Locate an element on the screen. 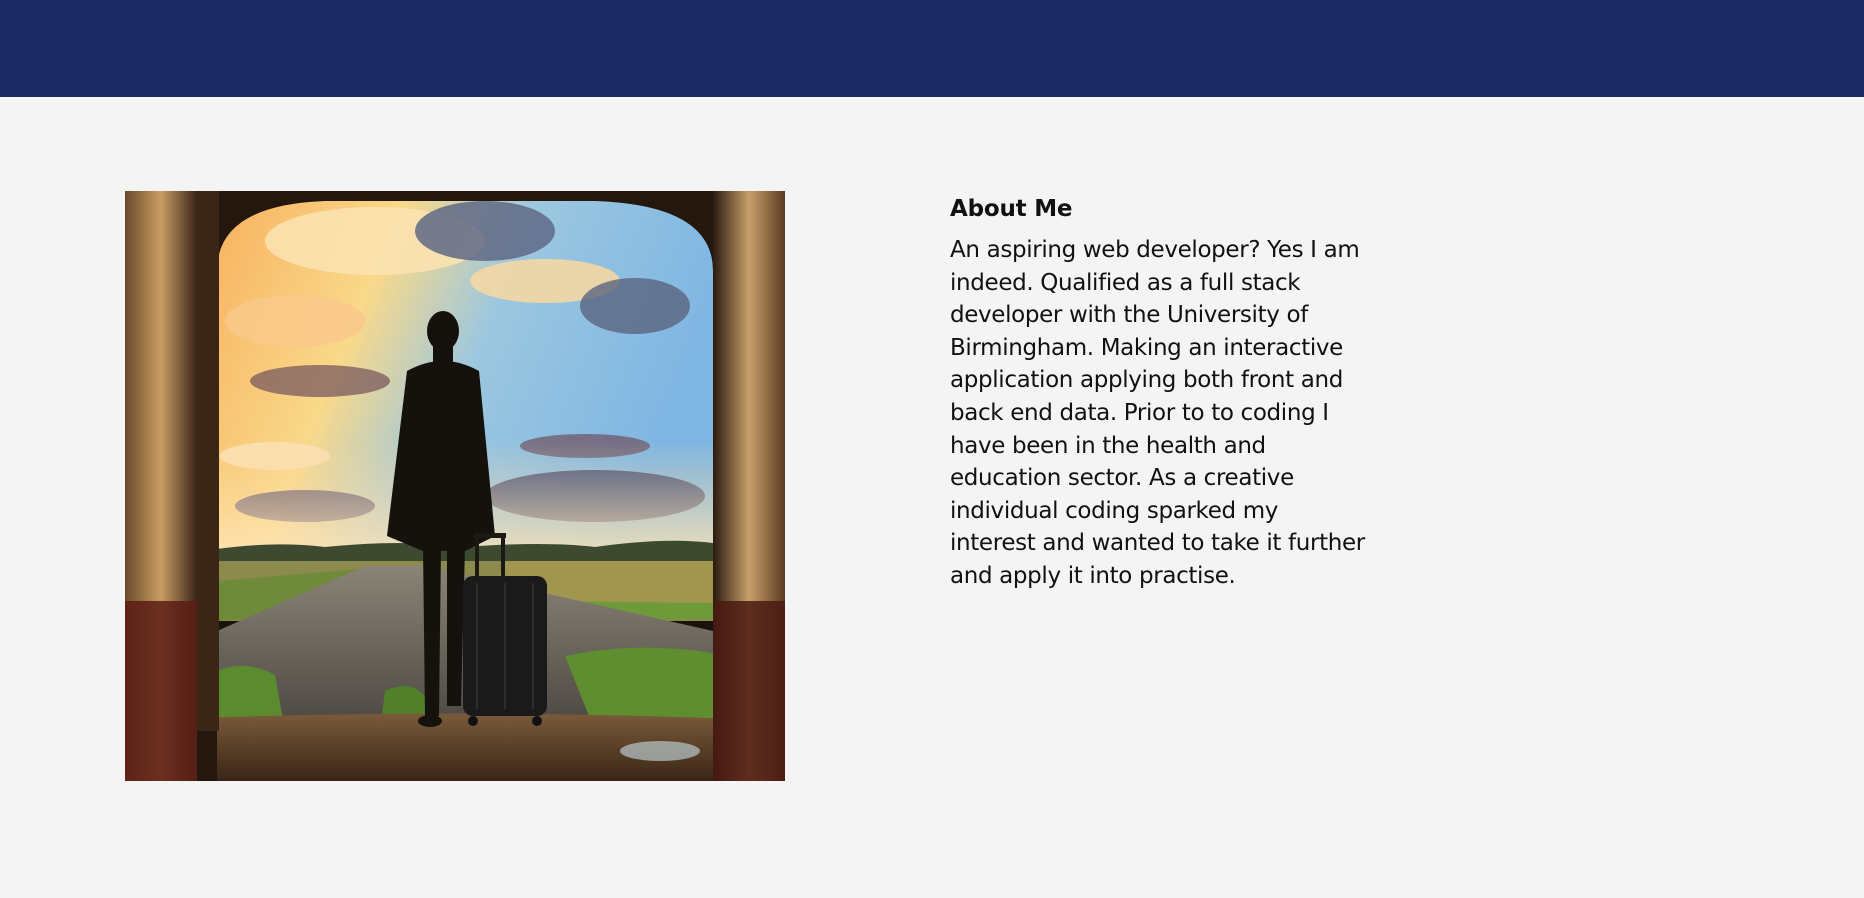 The height and width of the screenshot is (898, 1864). about-heading: About Me is located at coordinates (1011, 209).